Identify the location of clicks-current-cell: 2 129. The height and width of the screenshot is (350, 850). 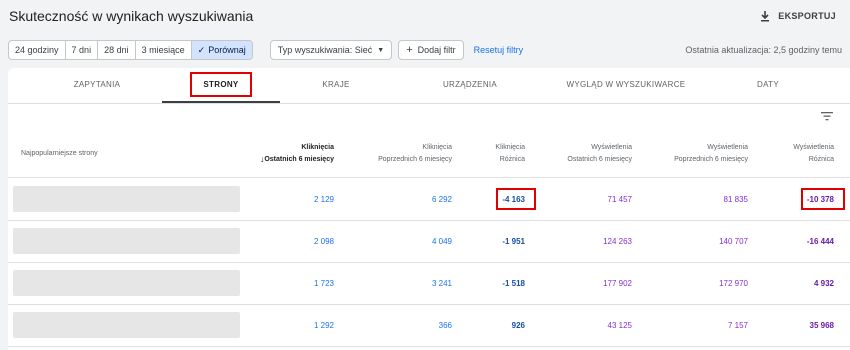
(323, 199).